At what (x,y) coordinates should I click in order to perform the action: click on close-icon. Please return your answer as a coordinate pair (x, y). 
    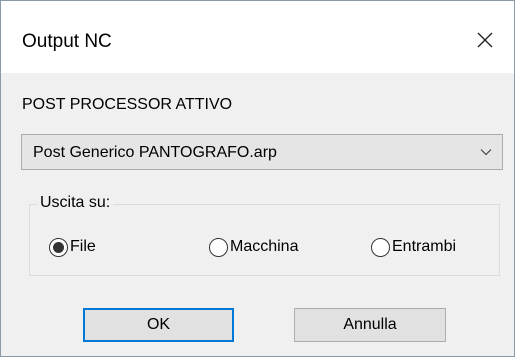
    Looking at the image, I should click on (485, 40).